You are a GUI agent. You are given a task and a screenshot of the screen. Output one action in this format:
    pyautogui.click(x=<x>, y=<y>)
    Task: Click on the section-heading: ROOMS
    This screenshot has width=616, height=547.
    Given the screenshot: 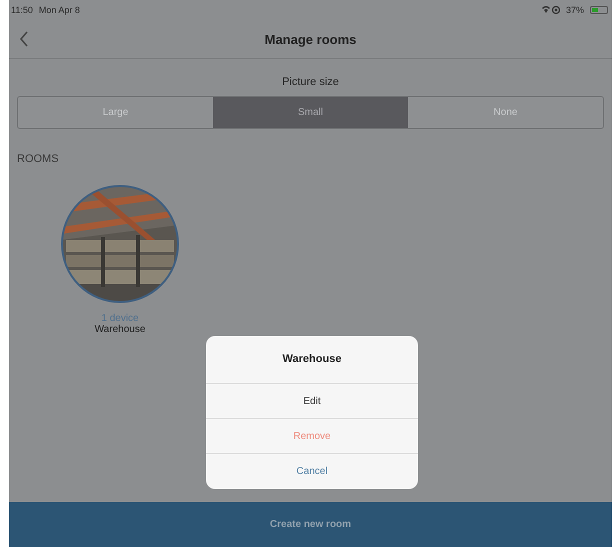 What is the action you would take?
    pyautogui.click(x=38, y=159)
    